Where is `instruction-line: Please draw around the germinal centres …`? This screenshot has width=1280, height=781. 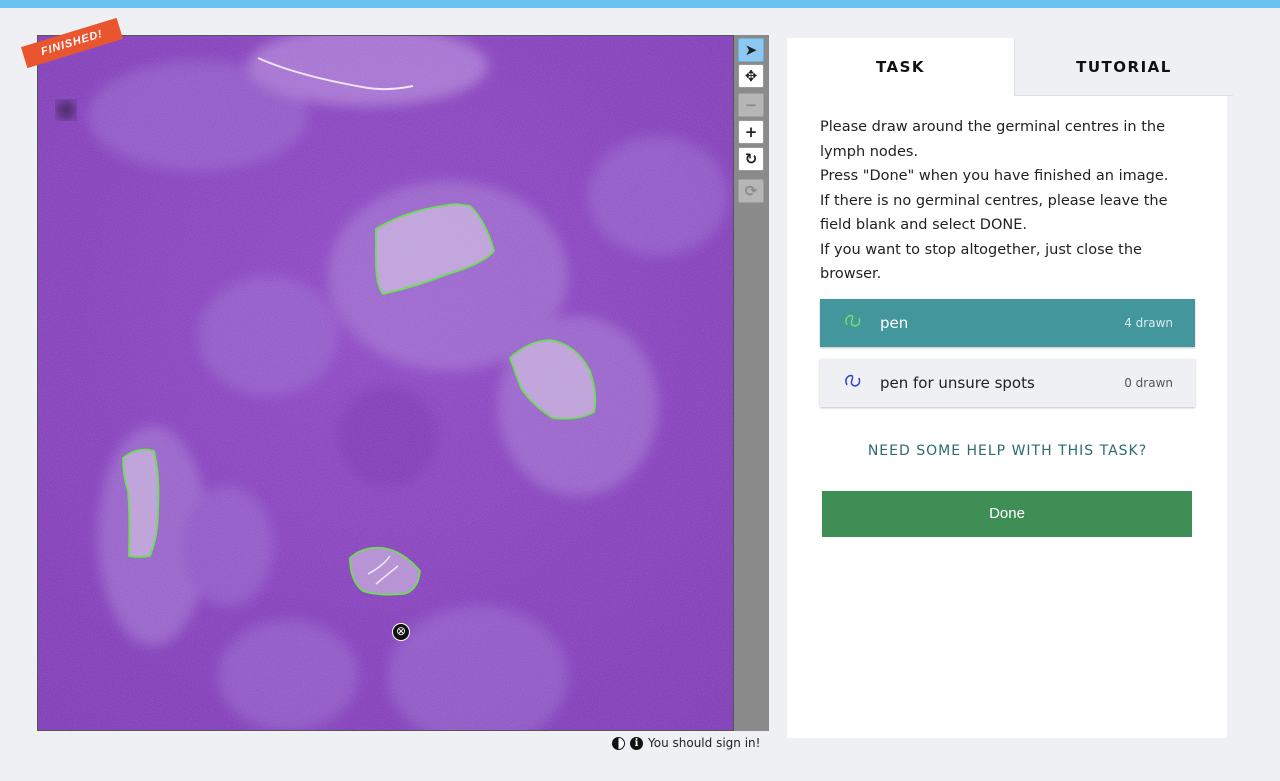 instruction-line: Please draw around the germinal centres … is located at coordinates (992, 127).